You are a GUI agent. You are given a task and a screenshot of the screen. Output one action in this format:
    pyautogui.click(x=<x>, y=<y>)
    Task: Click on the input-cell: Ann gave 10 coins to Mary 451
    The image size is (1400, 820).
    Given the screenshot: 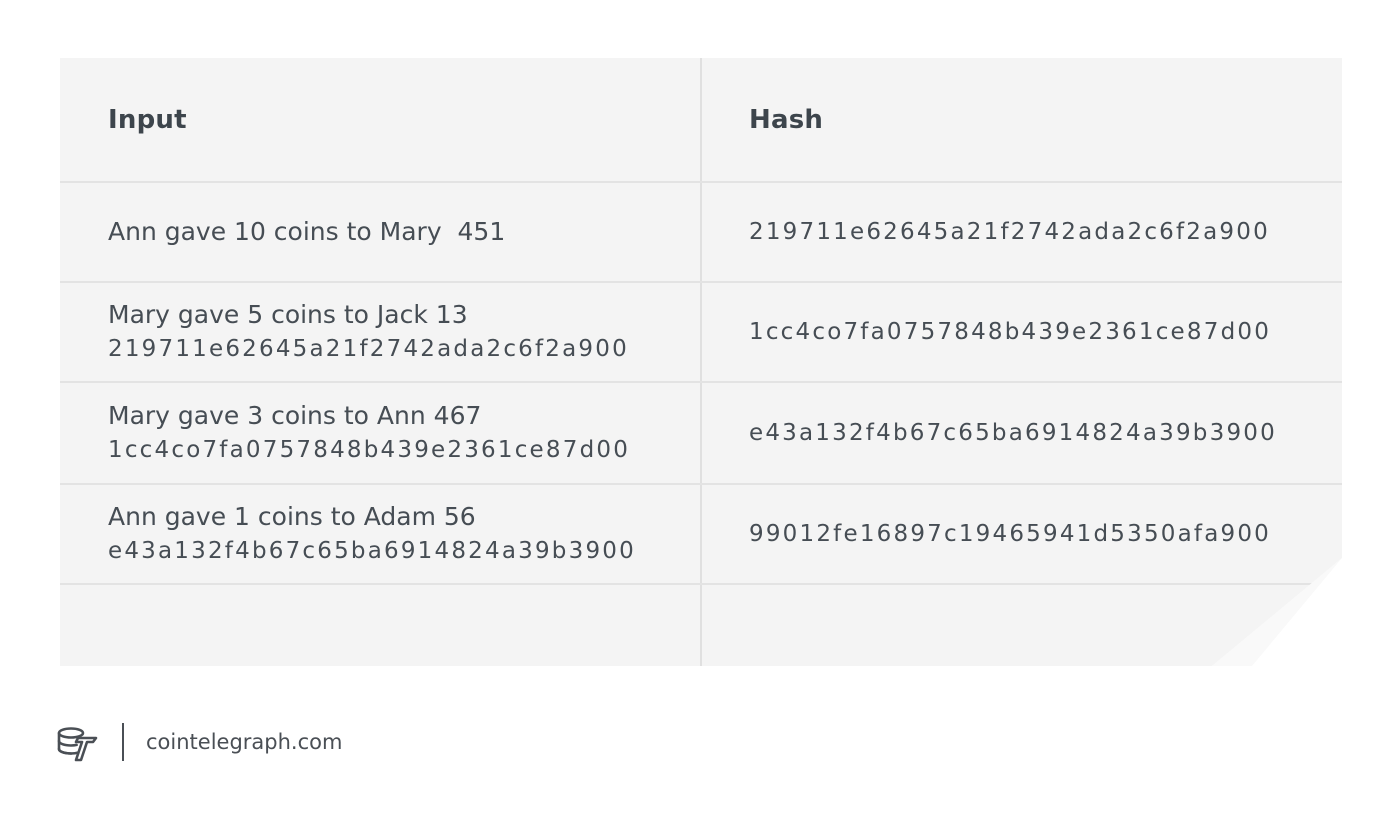 What is the action you would take?
    pyautogui.click(x=398, y=232)
    